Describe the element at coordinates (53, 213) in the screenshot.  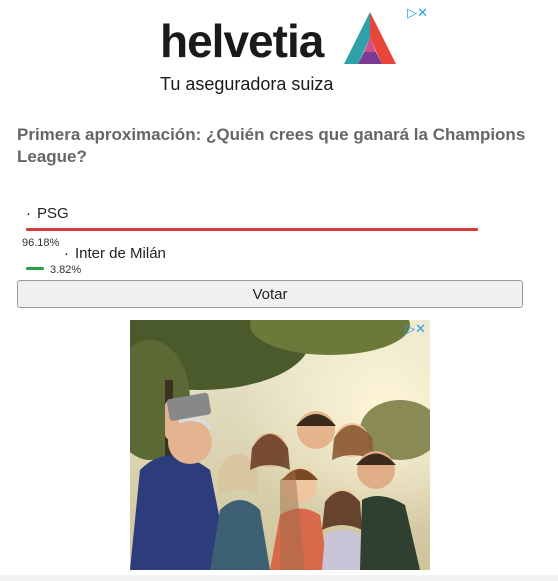
I see `option-label: PSG` at that location.